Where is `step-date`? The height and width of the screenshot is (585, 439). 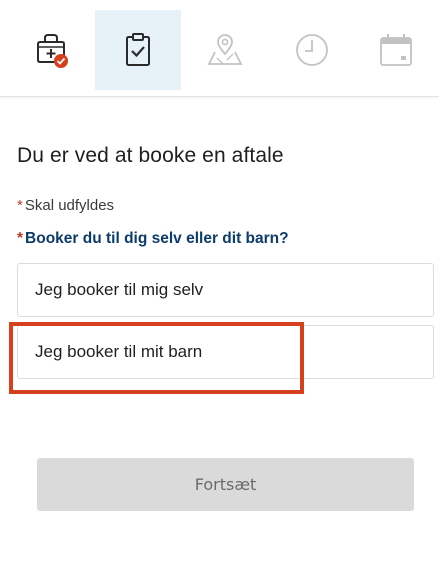
step-date is located at coordinates (396, 50).